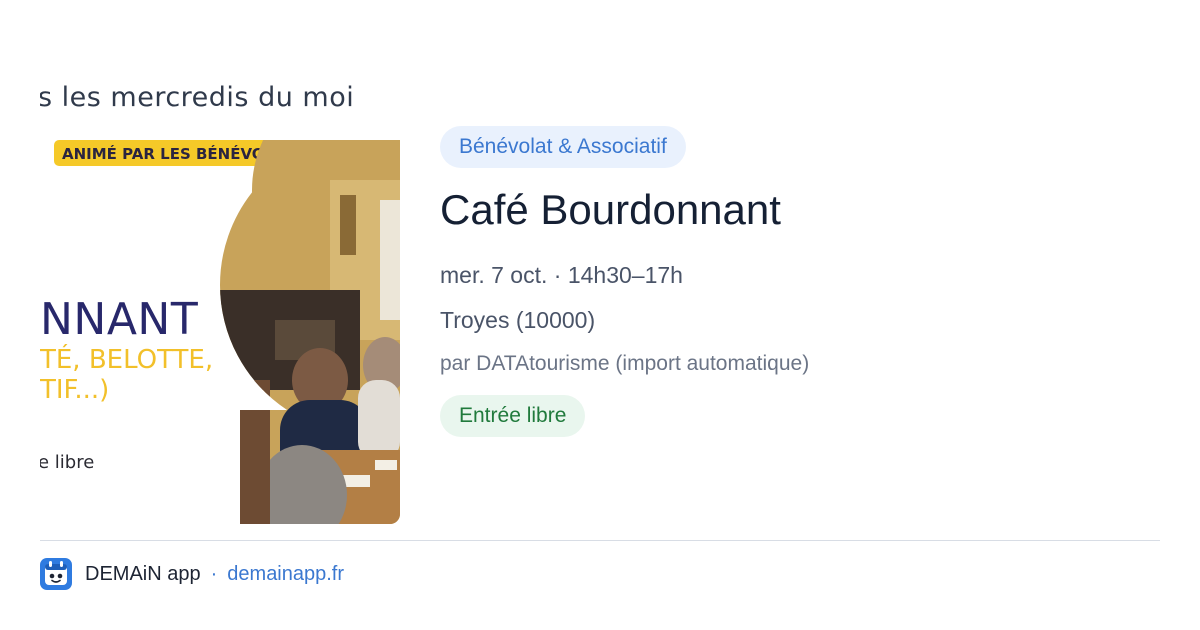 The image size is (1200, 630). Describe the element at coordinates (563, 147) in the screenshot. I see `category-tag: Bénévolat & Associatif` at that location.